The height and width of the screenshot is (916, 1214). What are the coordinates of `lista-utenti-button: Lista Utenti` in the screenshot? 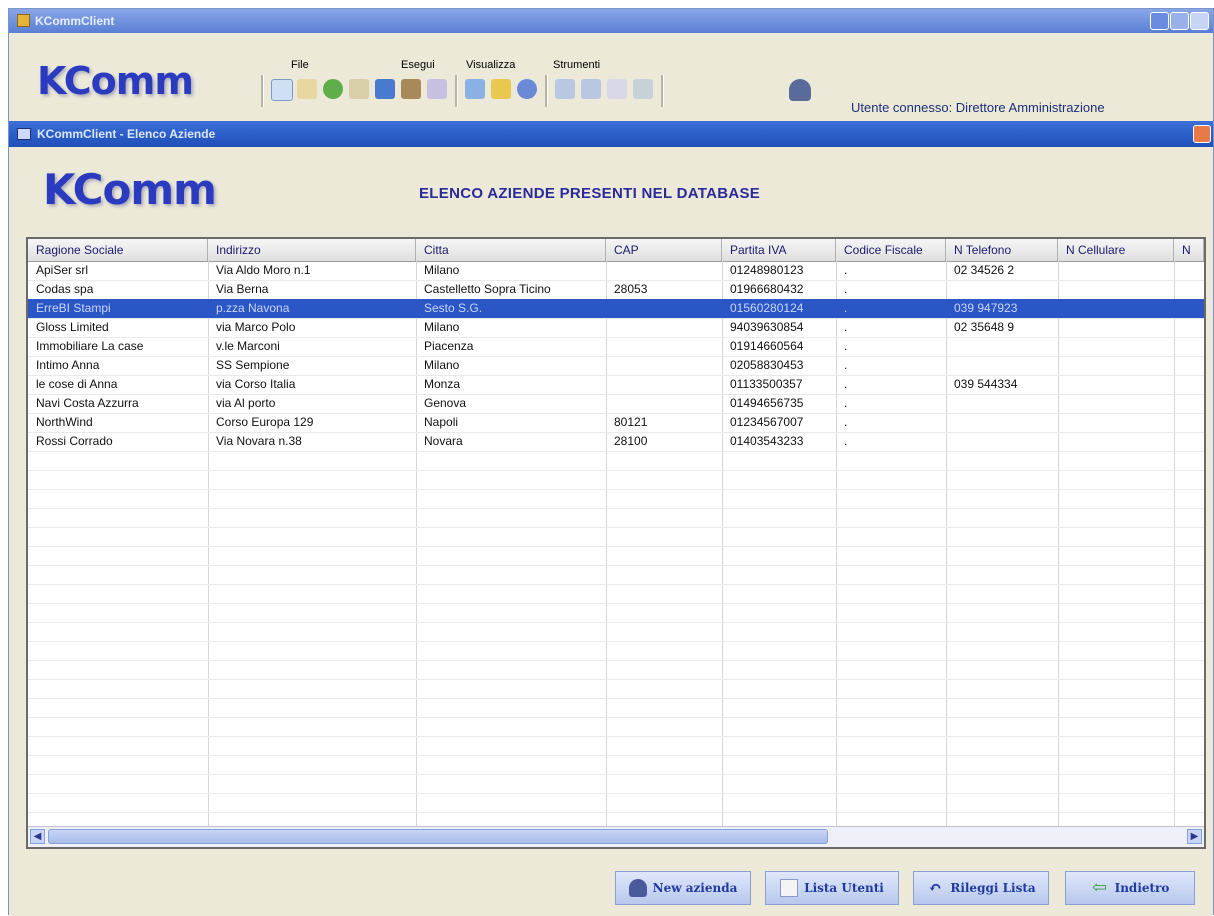 It's located at (832, 888).